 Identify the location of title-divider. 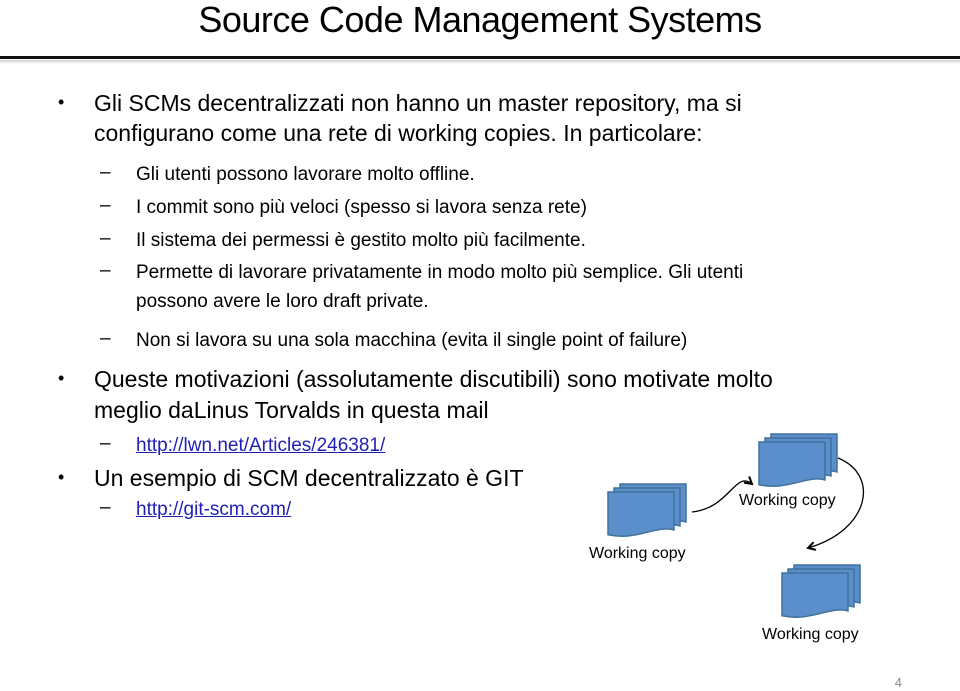
(480, 57).